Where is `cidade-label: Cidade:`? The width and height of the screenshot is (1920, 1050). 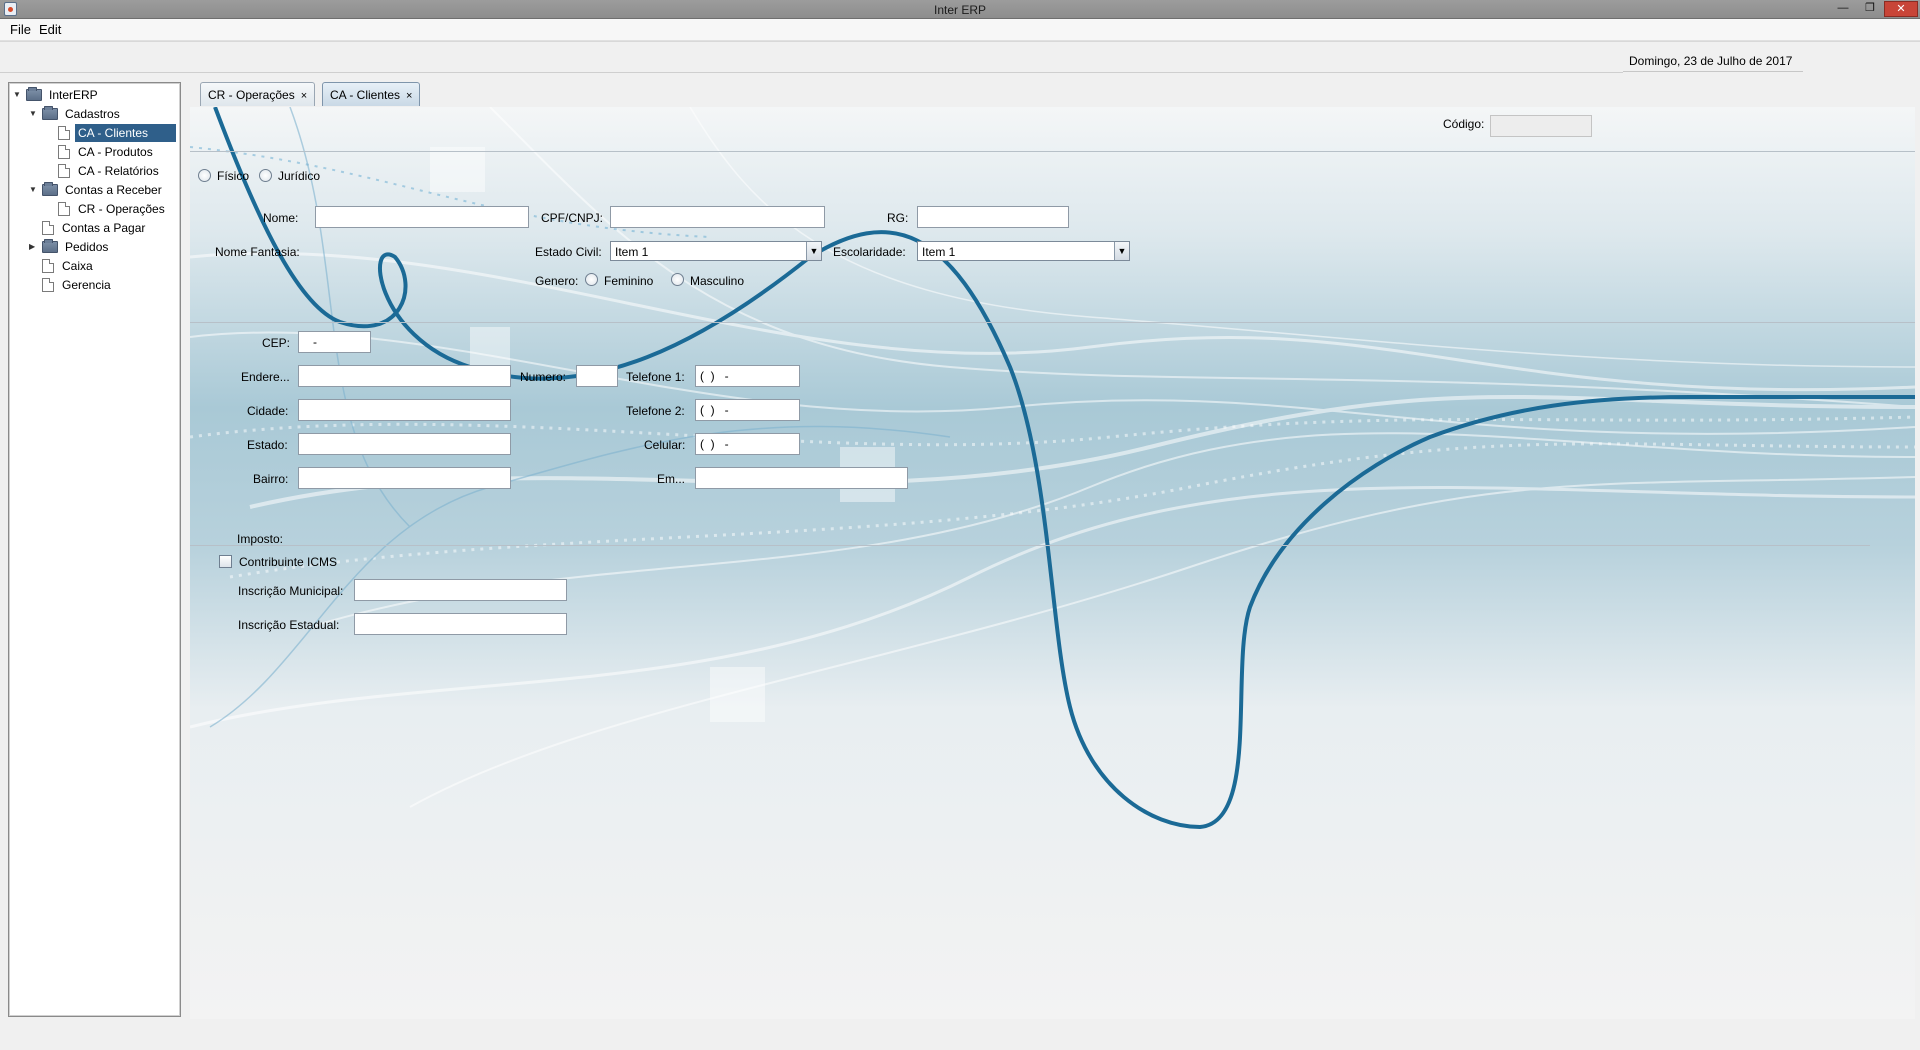
cidade-label: Cidade: is located at coordinates (268, 411).